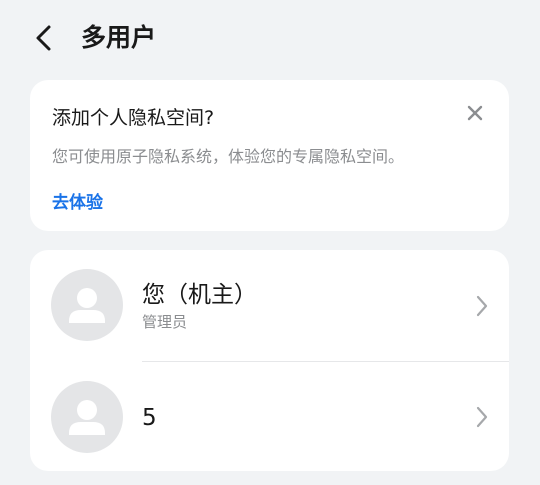 The width and height of the screenshot is (540, 485). I want to click on chevron-left-icon, so click(43, 38).